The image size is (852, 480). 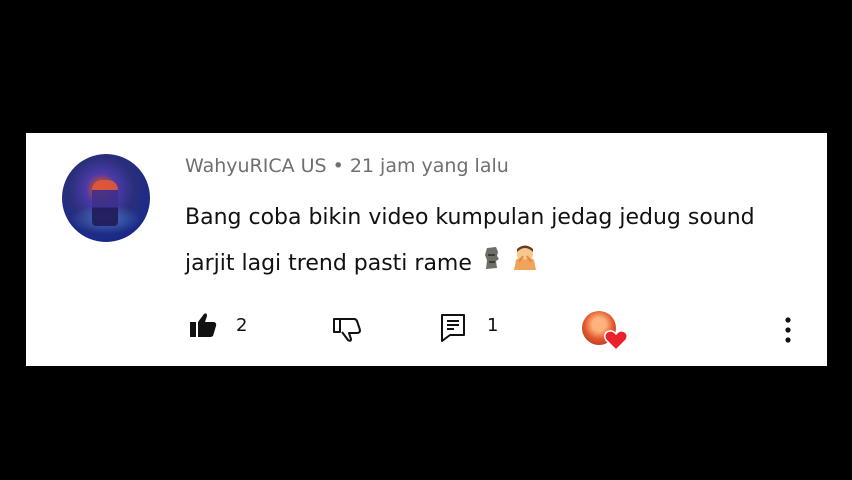 I want to click on thumbs-up-icon, so click(x=203, y=327).